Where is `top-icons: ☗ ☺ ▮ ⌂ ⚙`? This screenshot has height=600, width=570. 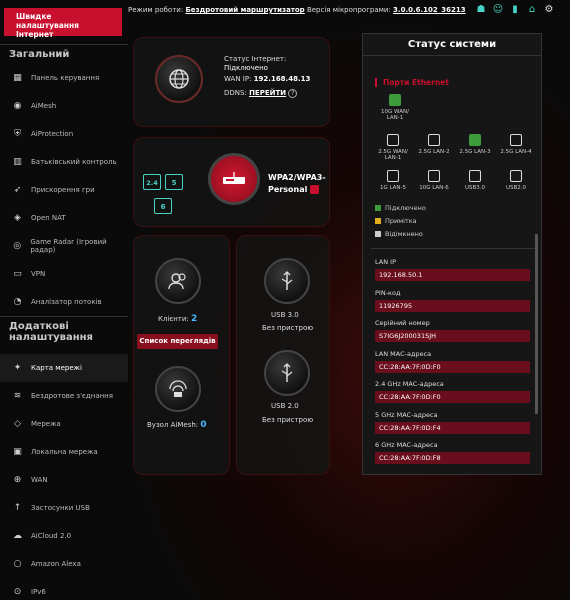 top-icons: ☗ ☺ ▮ ⌂ ⚙ is located at coordinates (515, 10).